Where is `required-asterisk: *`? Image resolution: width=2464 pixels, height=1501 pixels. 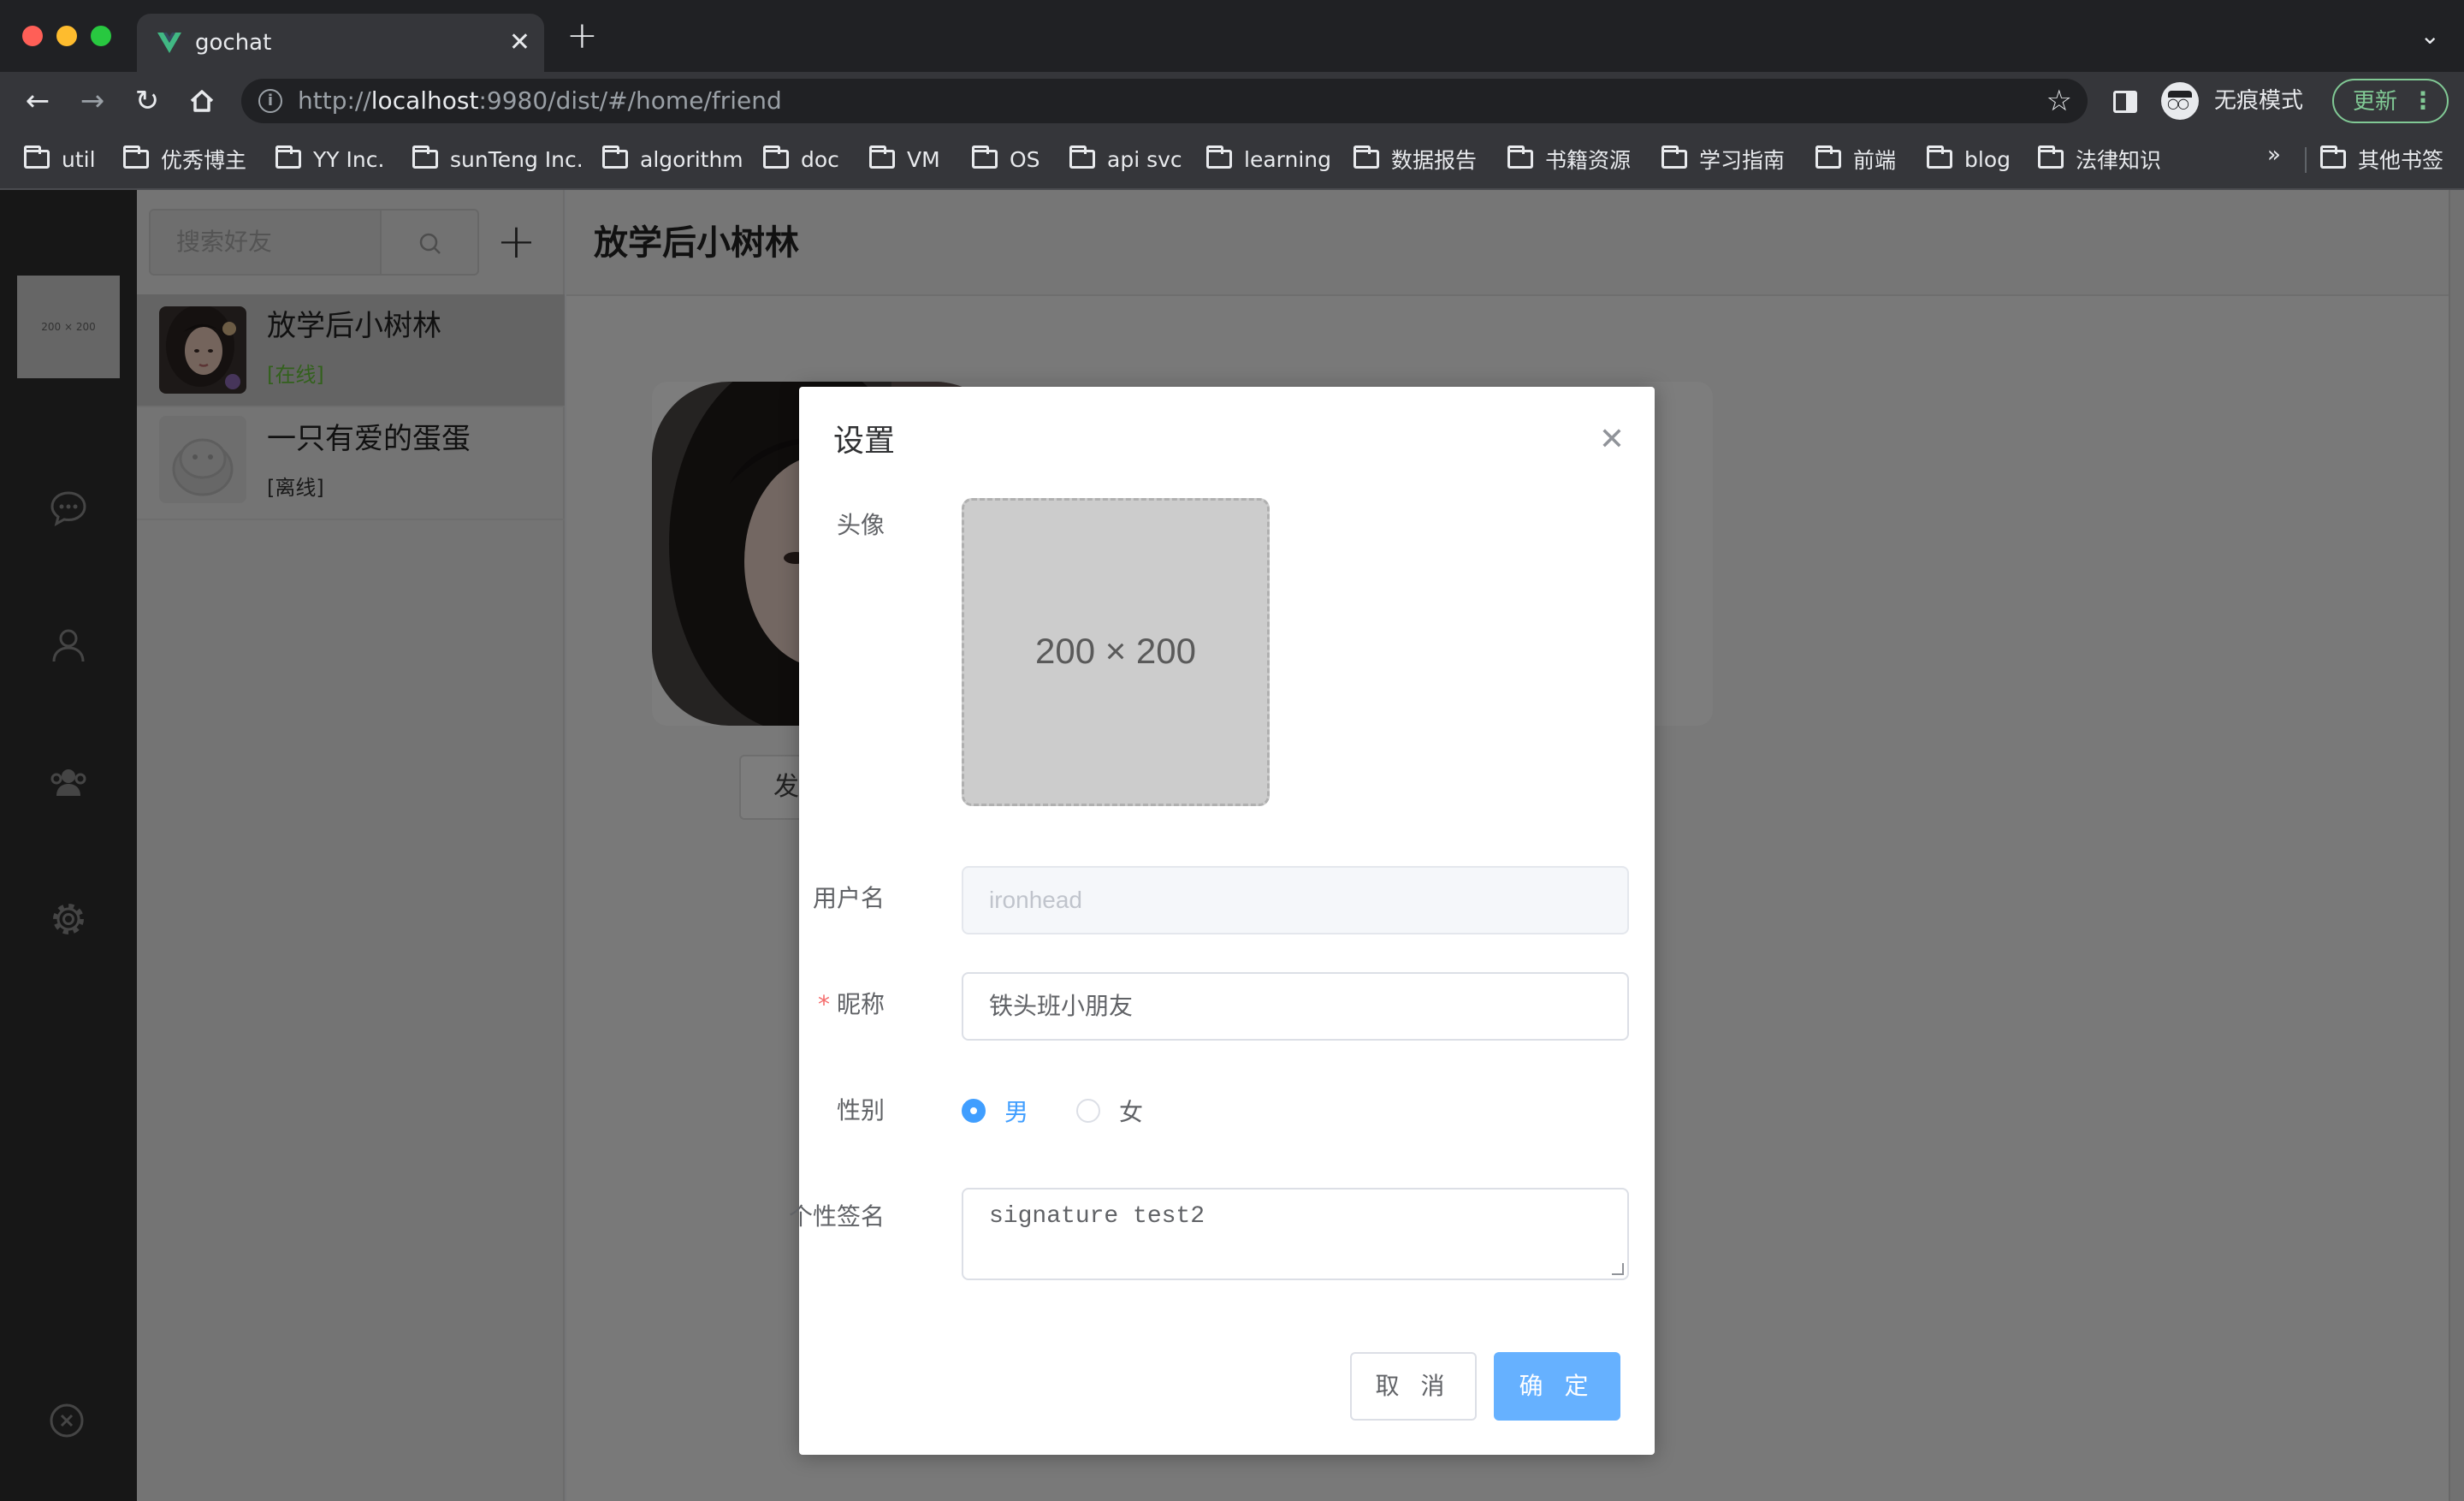 required-asterisk: * is located at coordinates (823, 1004).